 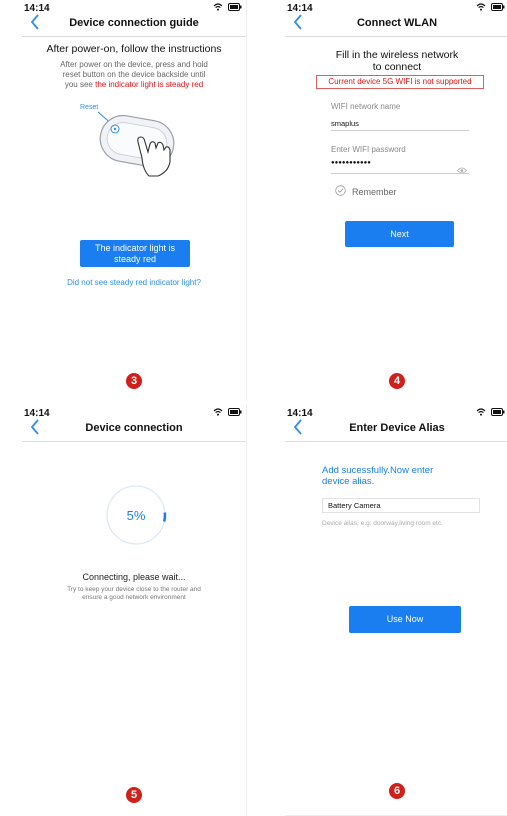 What do you see at coordinates (374, 192) in the screenshot?
I see `remember-label: Remember` at bounding box center [374, 192].